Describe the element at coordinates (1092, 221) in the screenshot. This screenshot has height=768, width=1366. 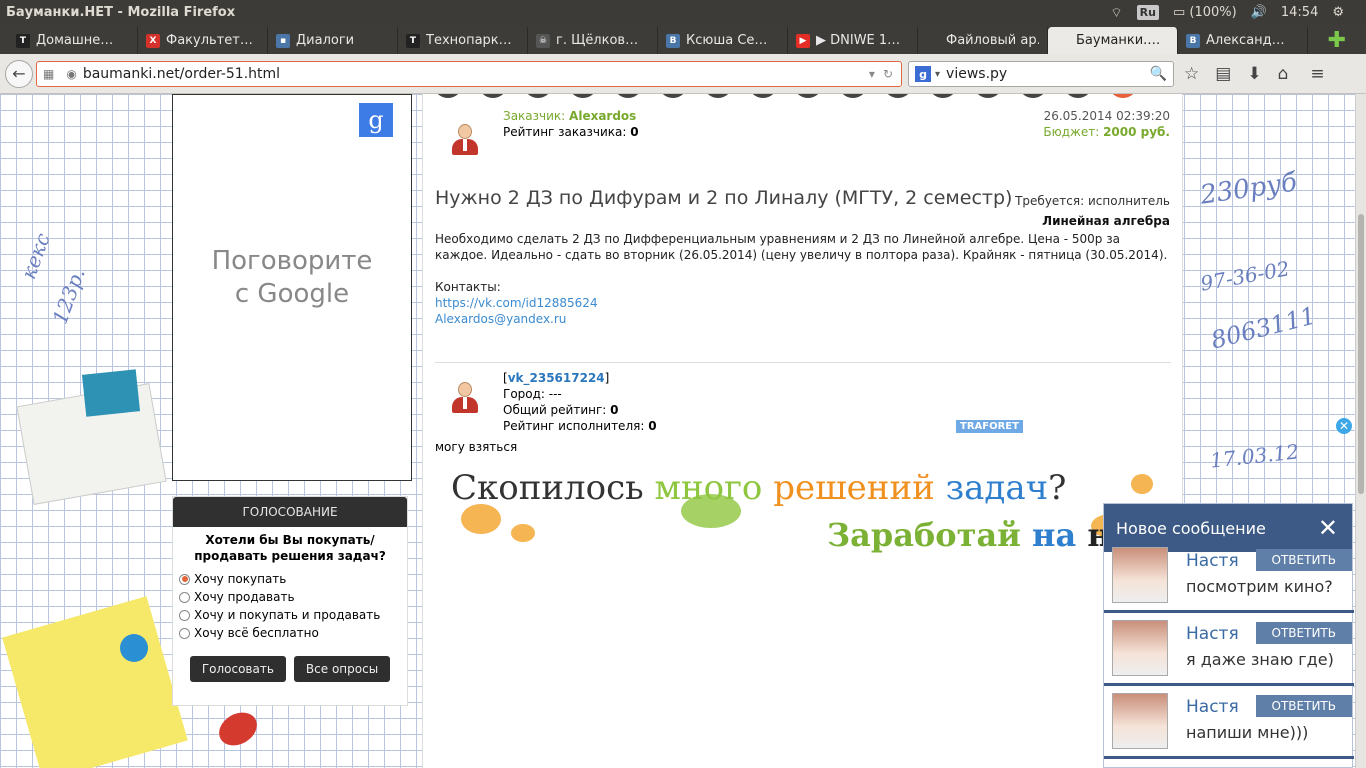
I see `order-subject: Линейная алгебра` at that location.